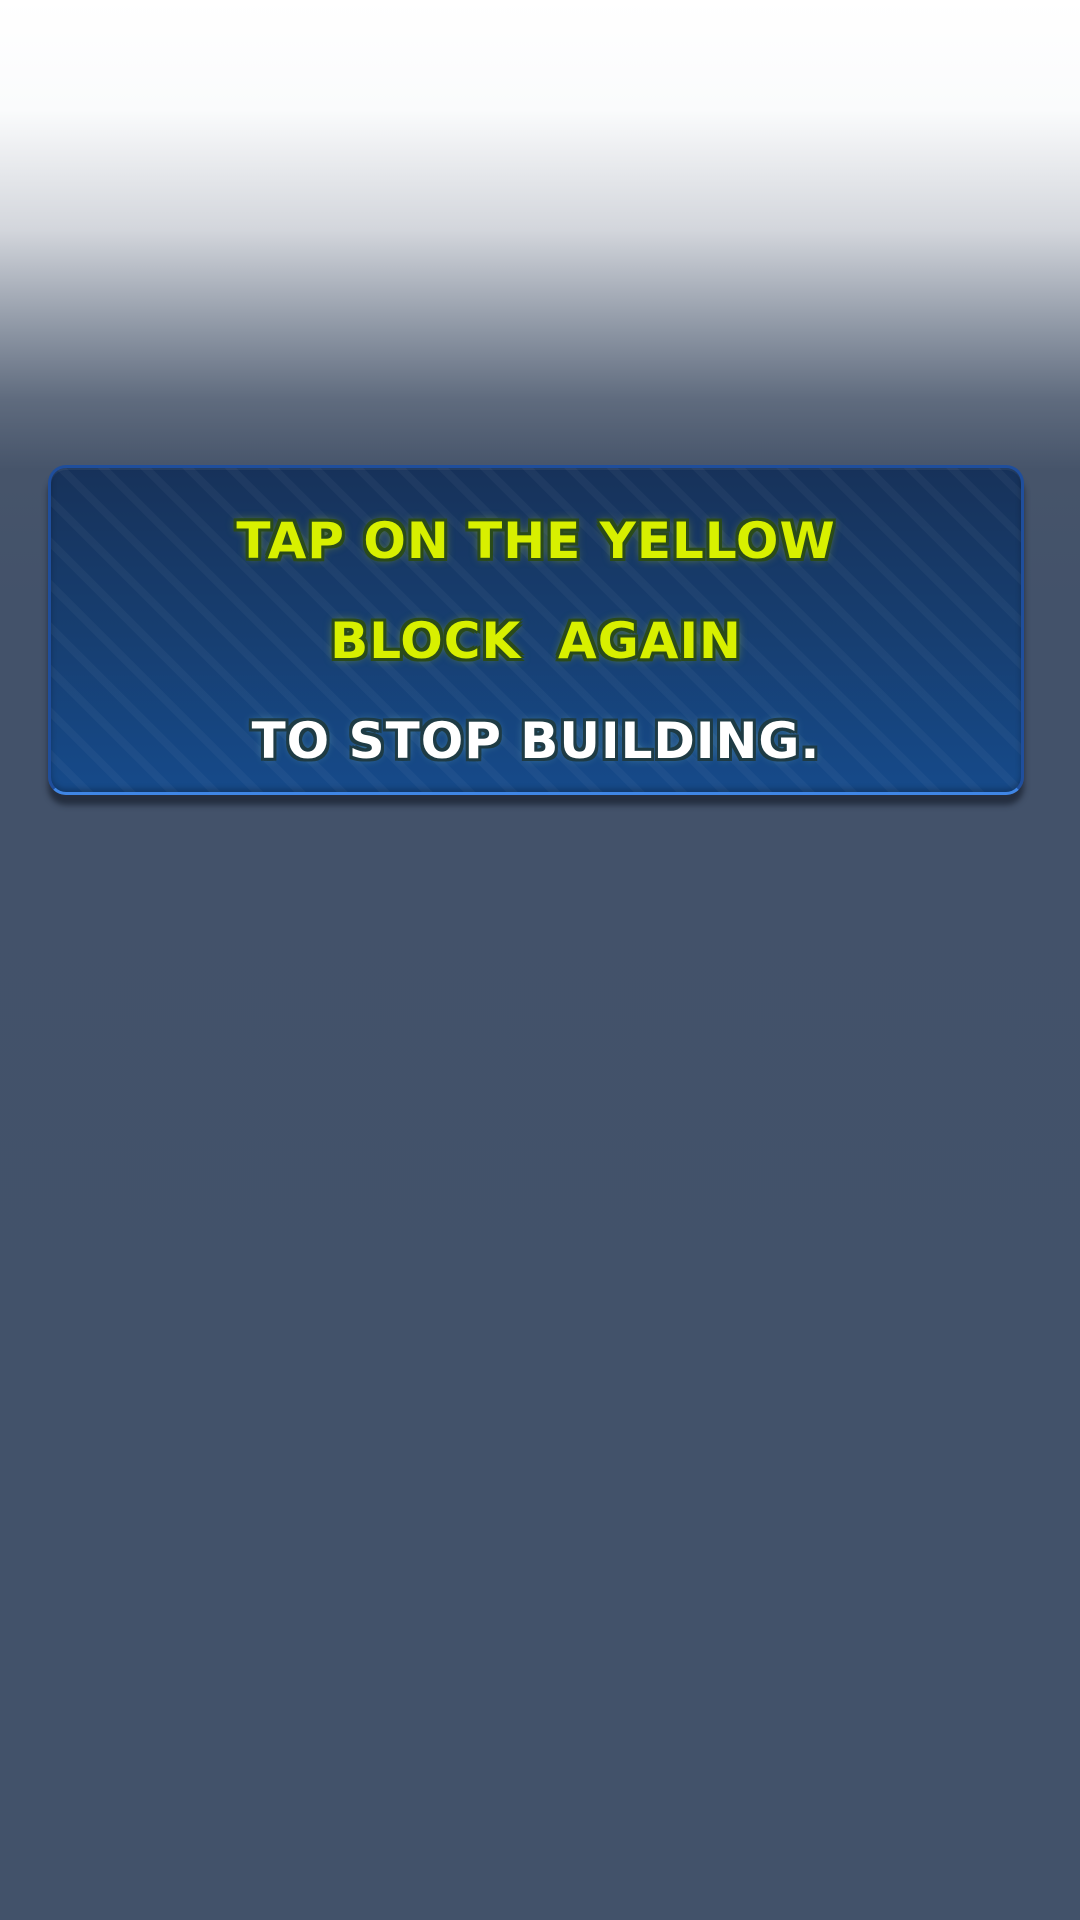  Describe the element at coordinates (536, 541) in the screenshot. I see `tutorial-text-line-1: TAP ON THE YELLOW` at that location.